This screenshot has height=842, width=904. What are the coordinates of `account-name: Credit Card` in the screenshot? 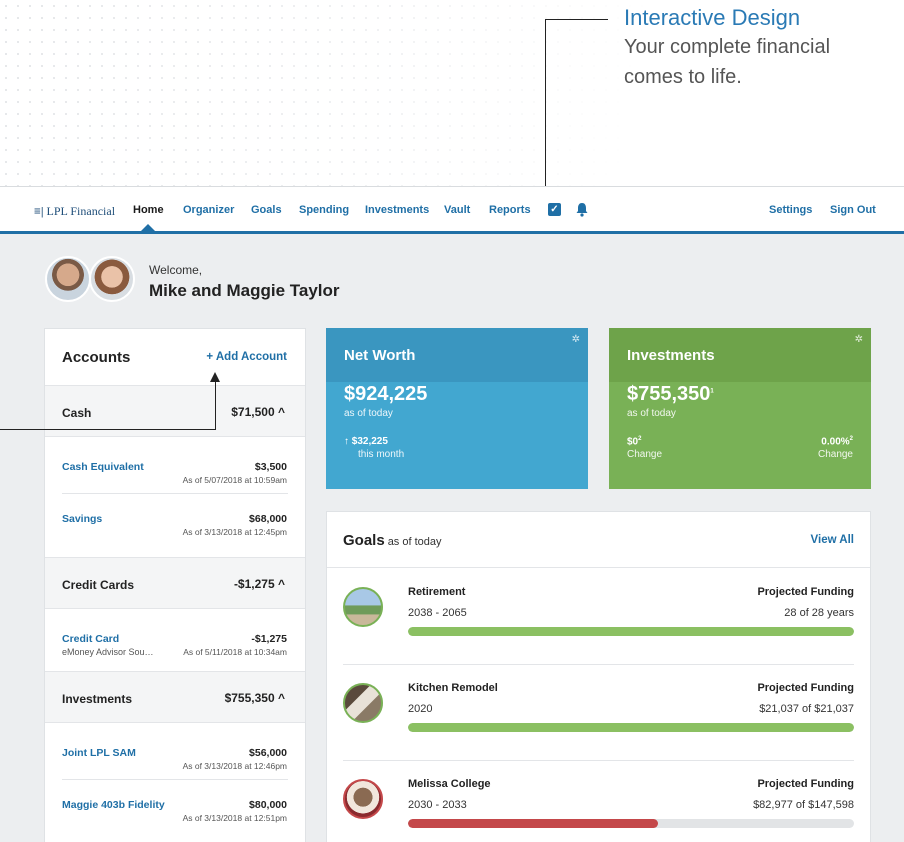 It's located at (90, 639).